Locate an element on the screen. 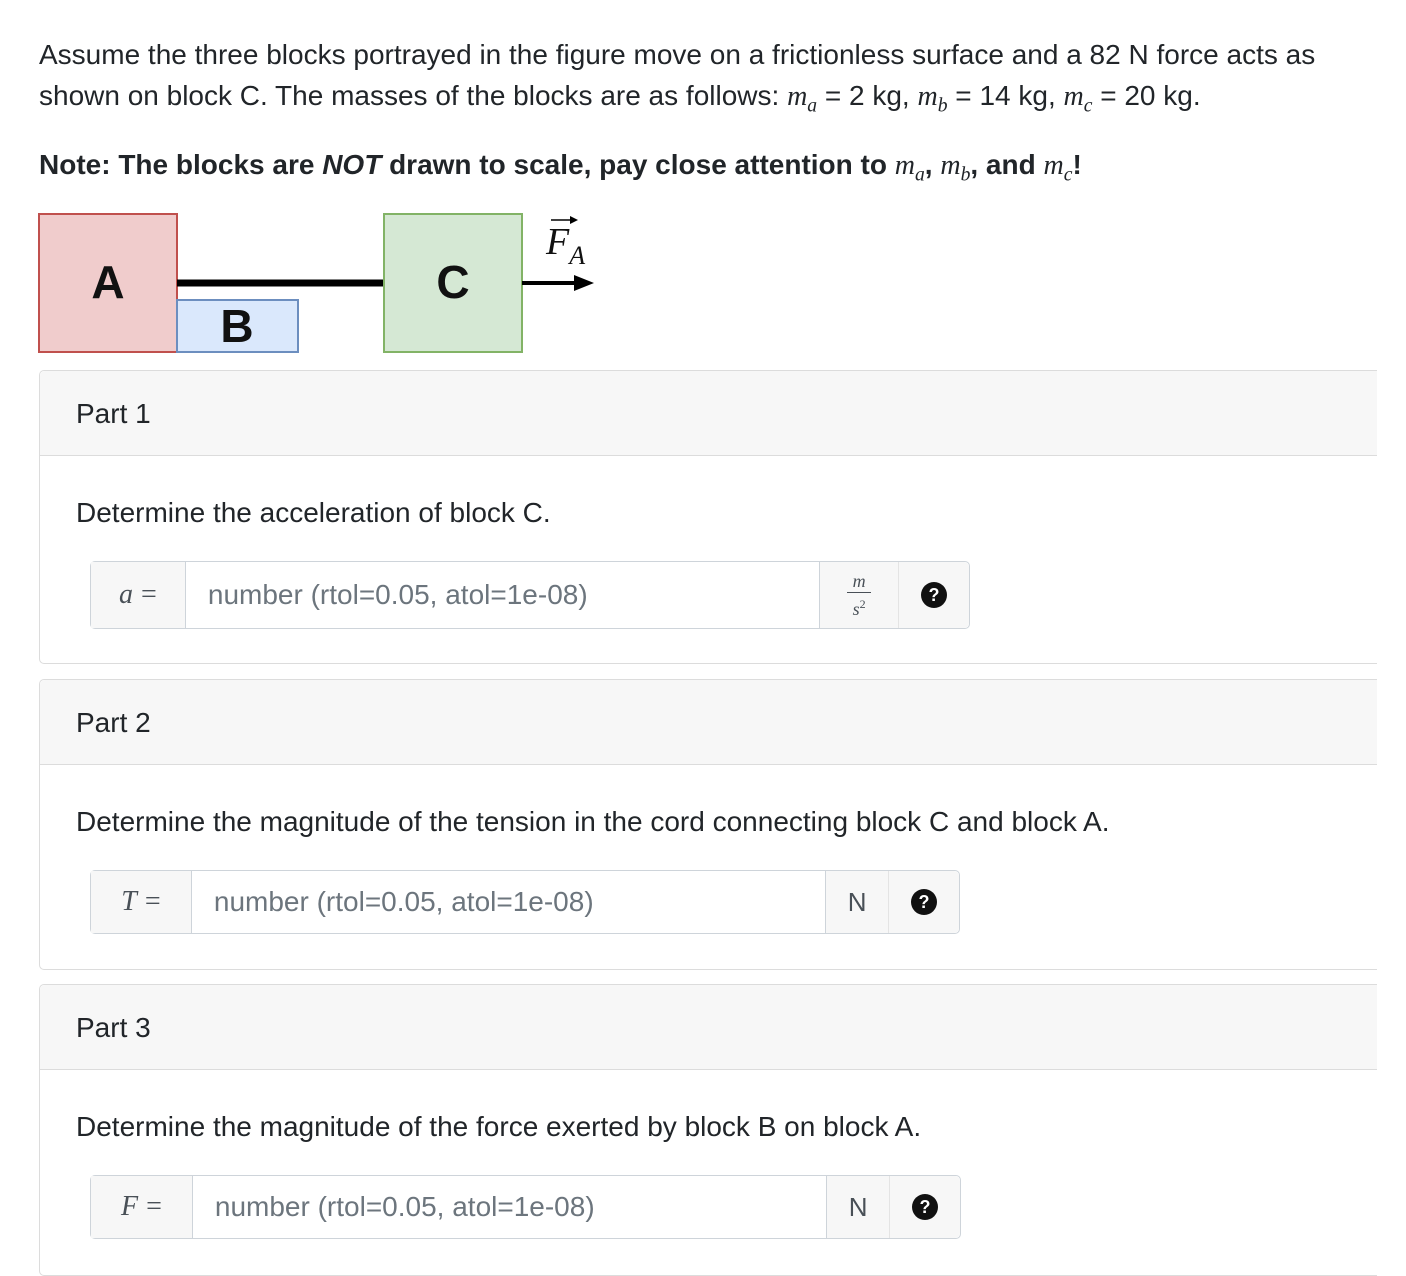 This screenshot has width=1406, height=1276. part-1-variable: a = is located at coordinates (138, 595).